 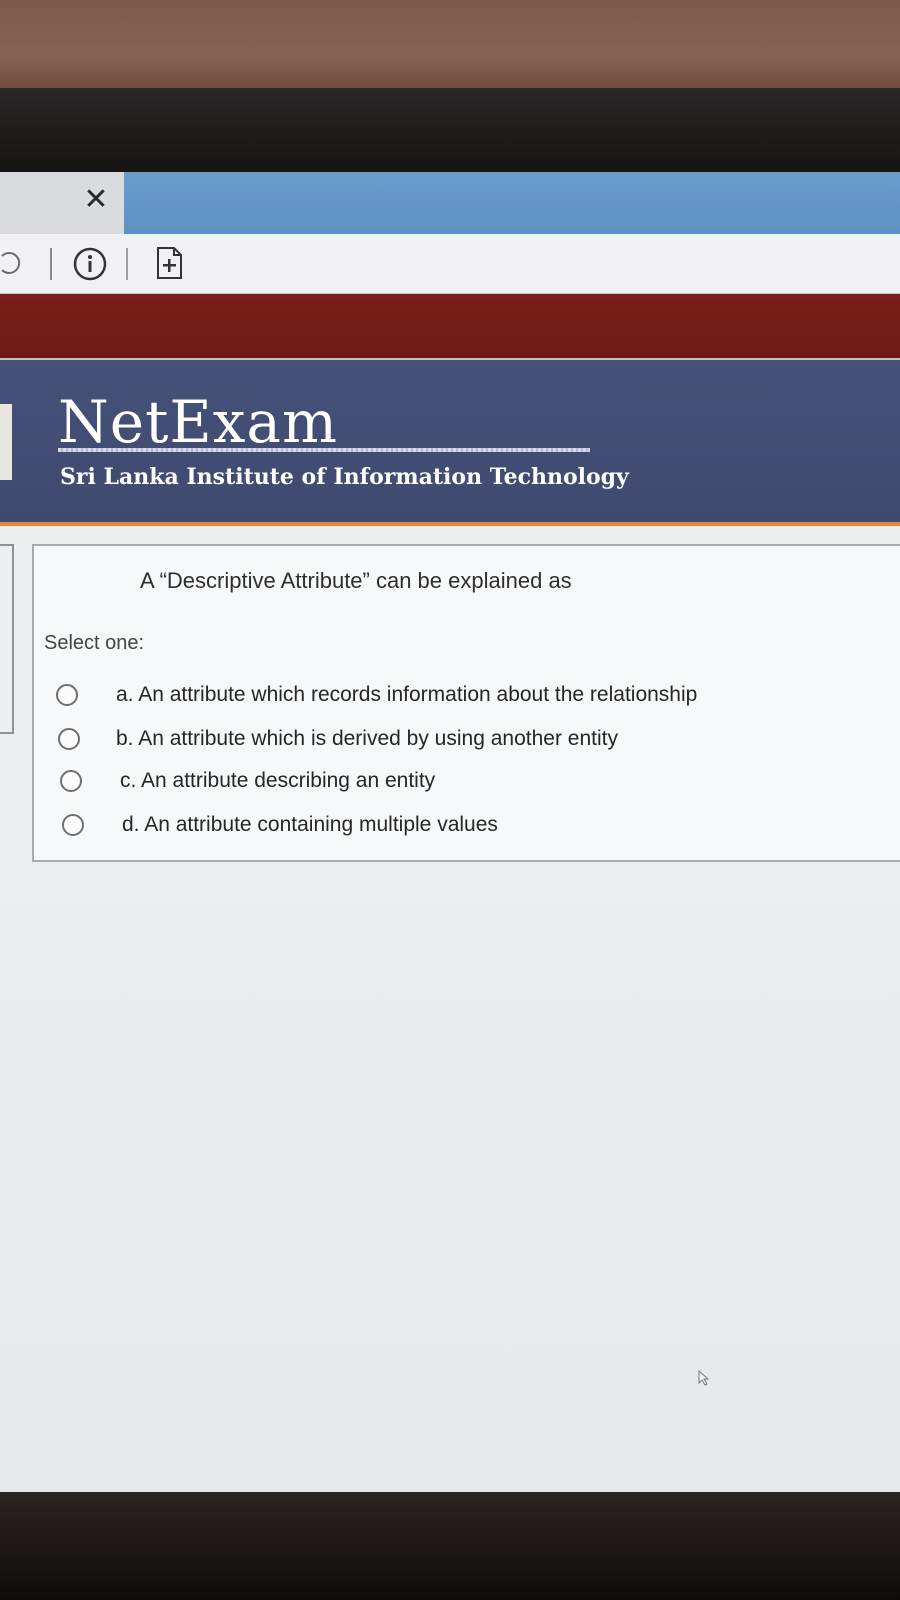 What do you see at coordinates (450, 326) in the screenshot?
I see `site-top-bar` at bounding box center [450, 326].